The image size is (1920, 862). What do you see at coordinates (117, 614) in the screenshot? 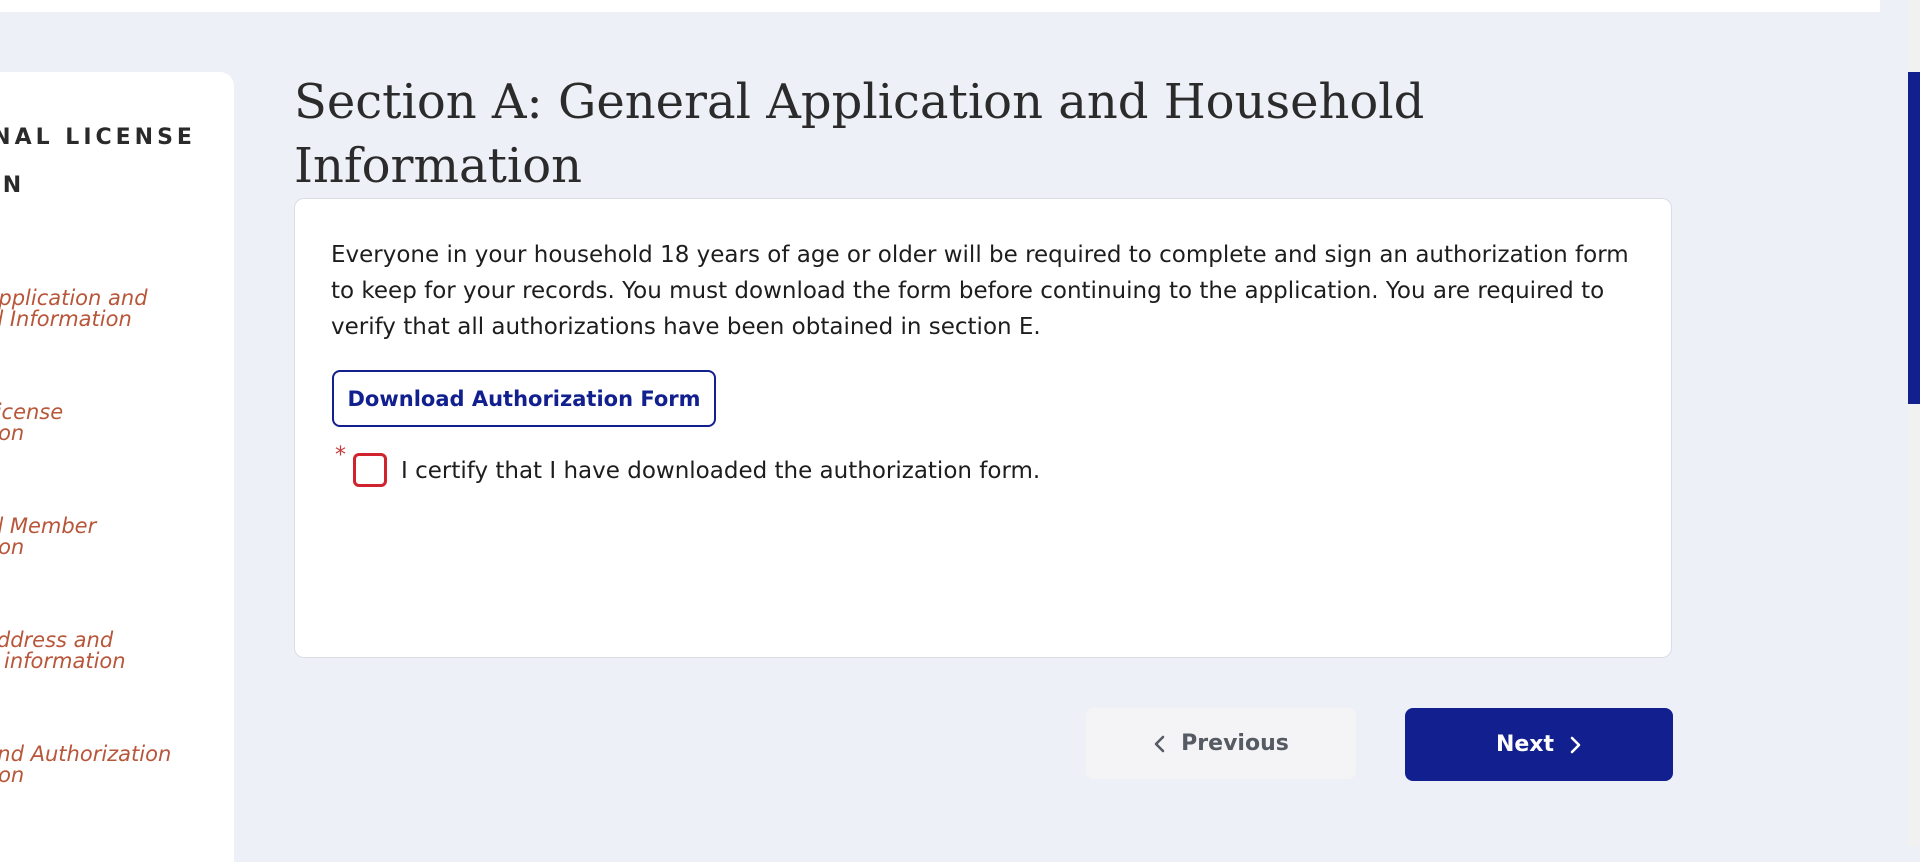
I see `section-letter: D` at bounding box center [117, 614].